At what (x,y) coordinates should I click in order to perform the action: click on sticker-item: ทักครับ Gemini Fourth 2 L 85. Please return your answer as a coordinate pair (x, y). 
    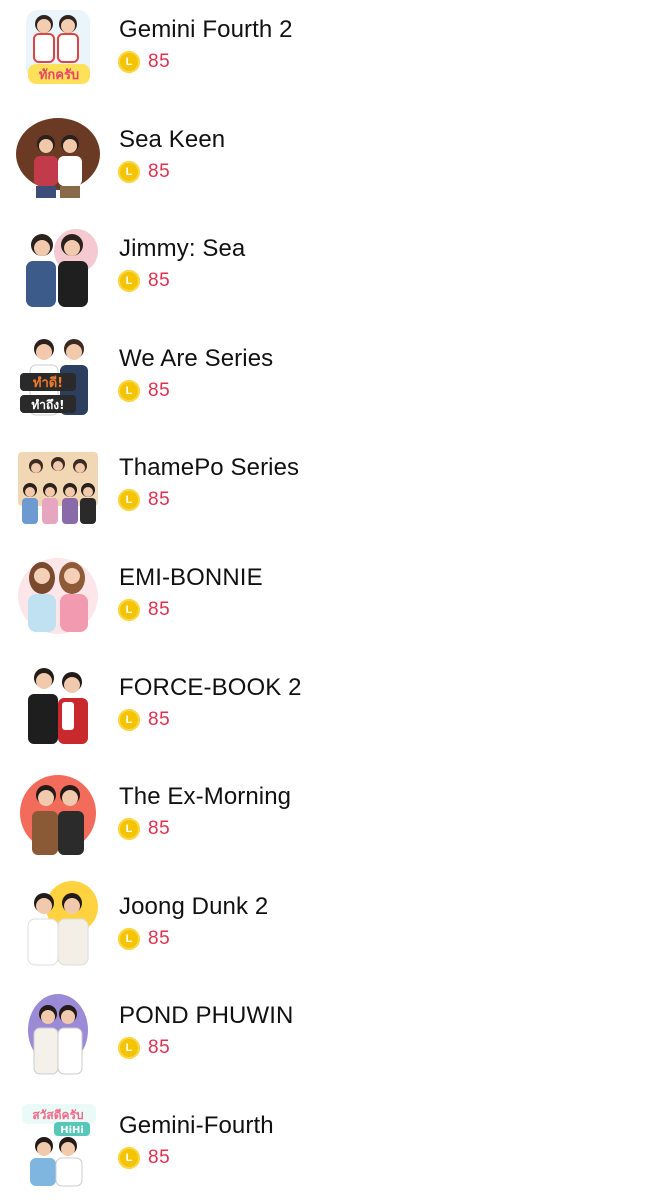
    Looking at the image, I should click on (322, 50).